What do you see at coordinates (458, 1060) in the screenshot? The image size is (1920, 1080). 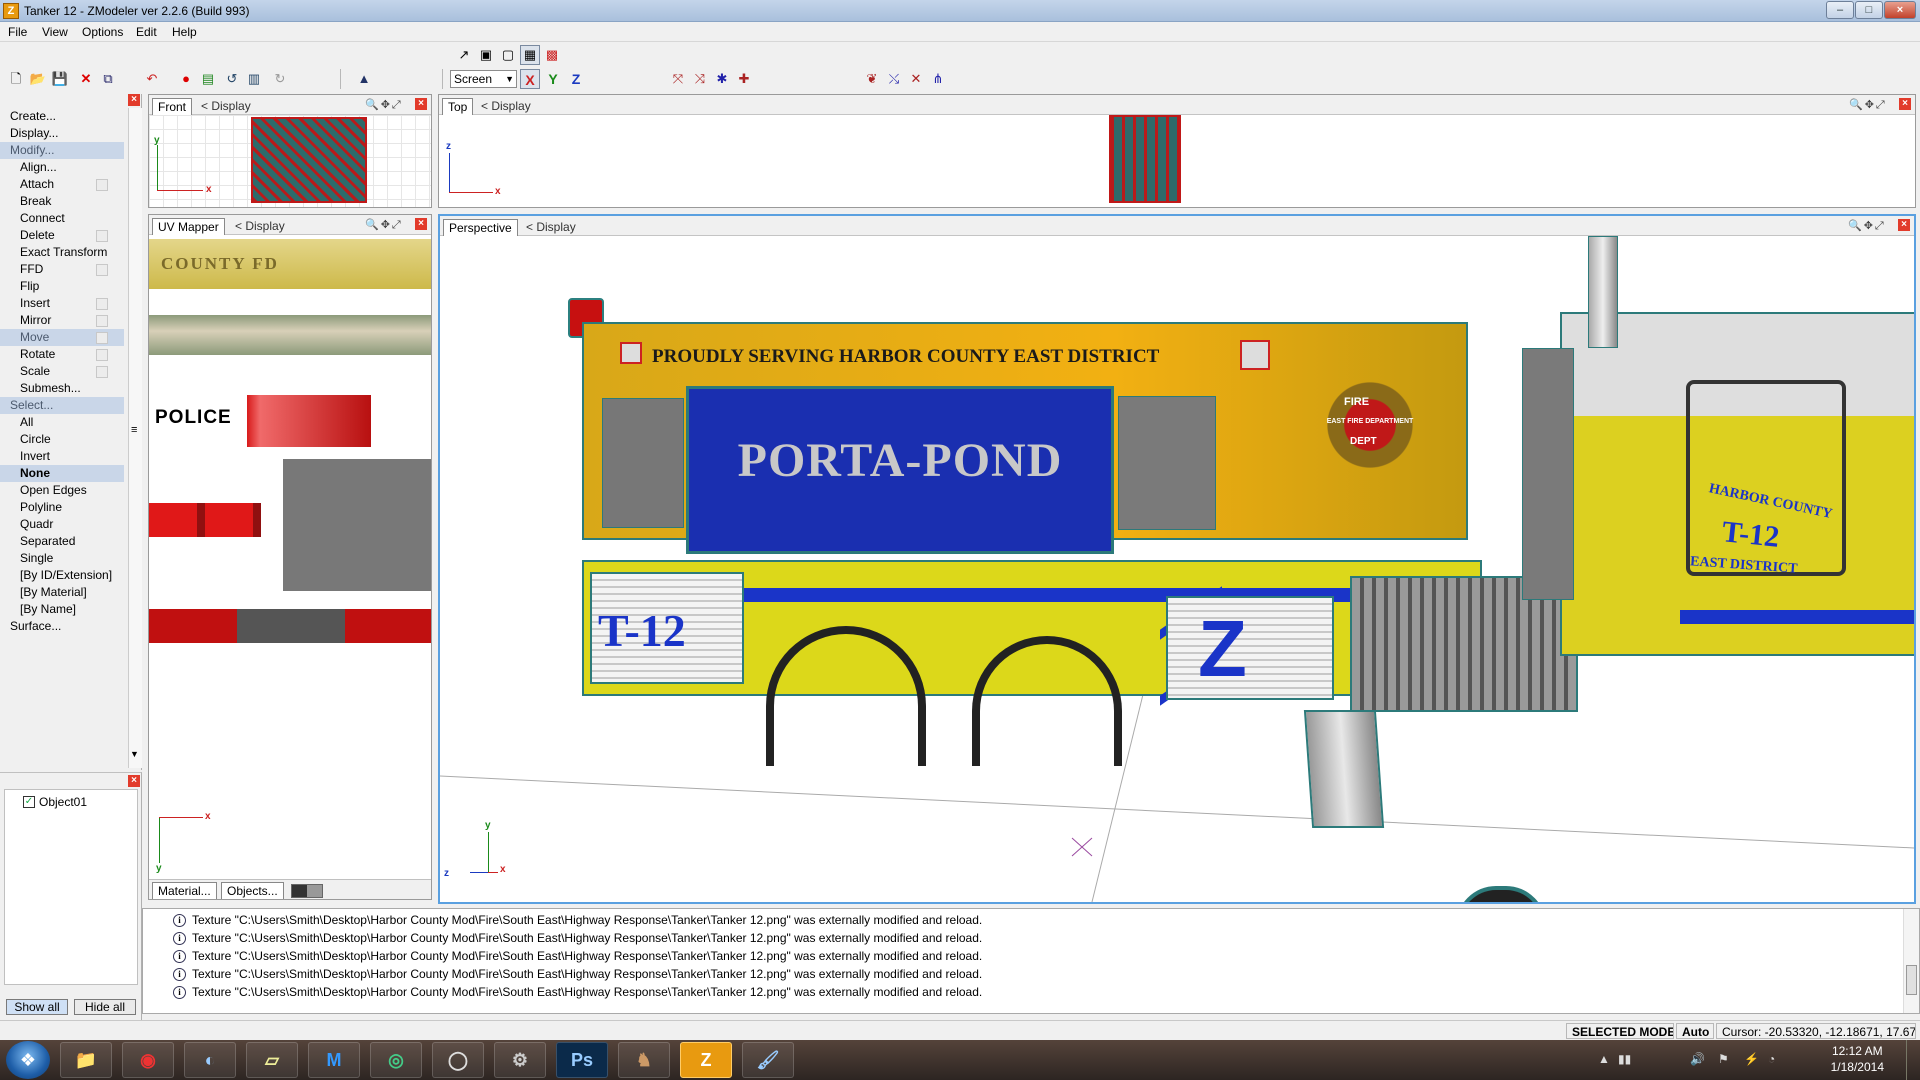 I see `taskbar-disc-icon: ◯` at bounding box center [458, 1060].